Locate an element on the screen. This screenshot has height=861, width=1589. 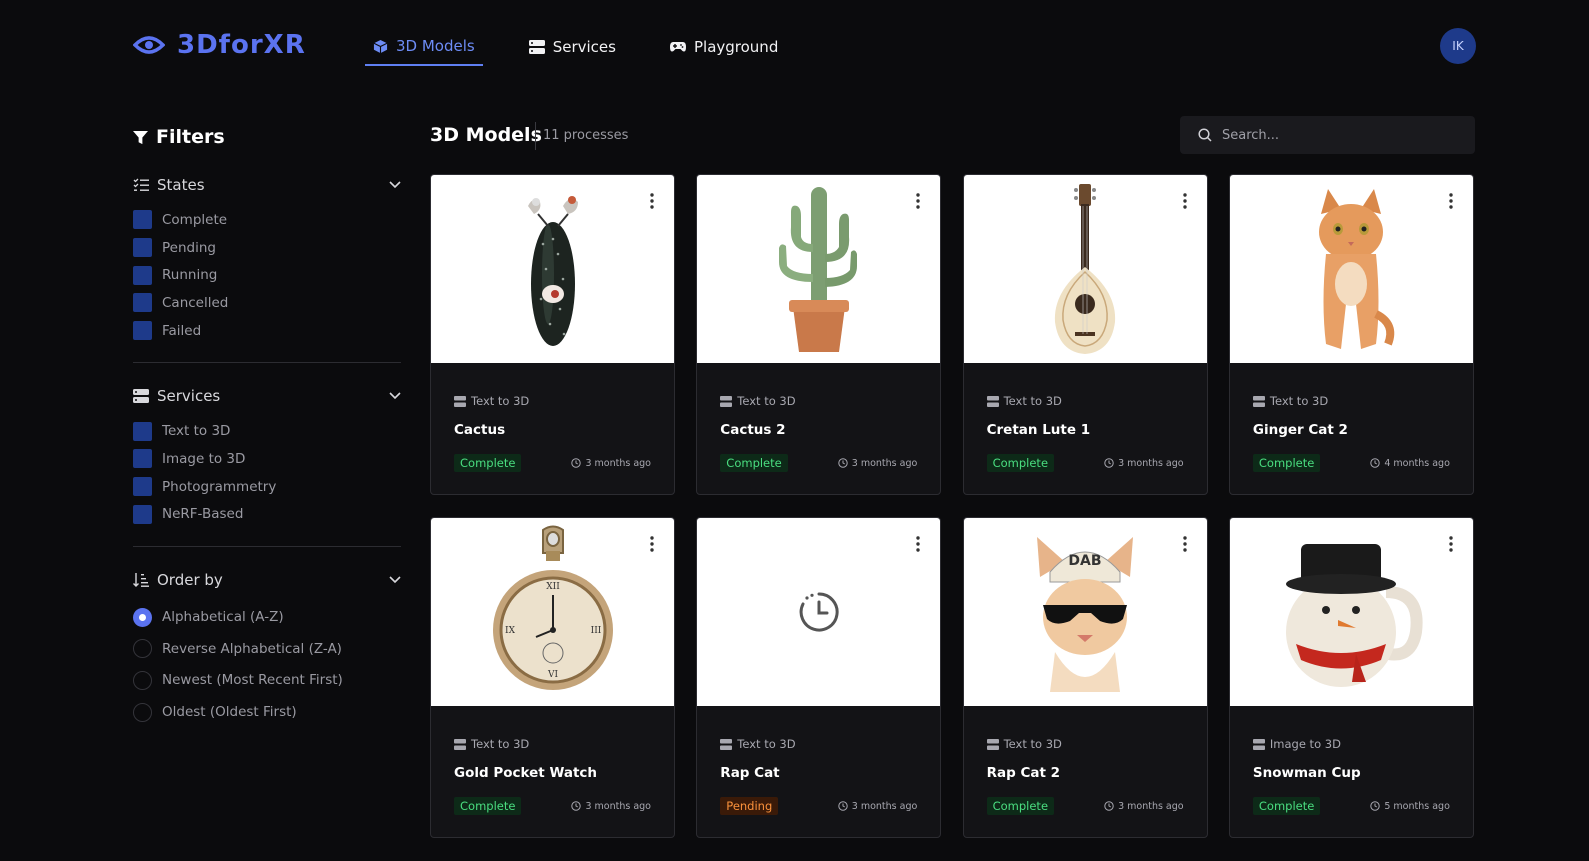
option-label: Oldest (Oldest First) is located at coordinates (229, 712).